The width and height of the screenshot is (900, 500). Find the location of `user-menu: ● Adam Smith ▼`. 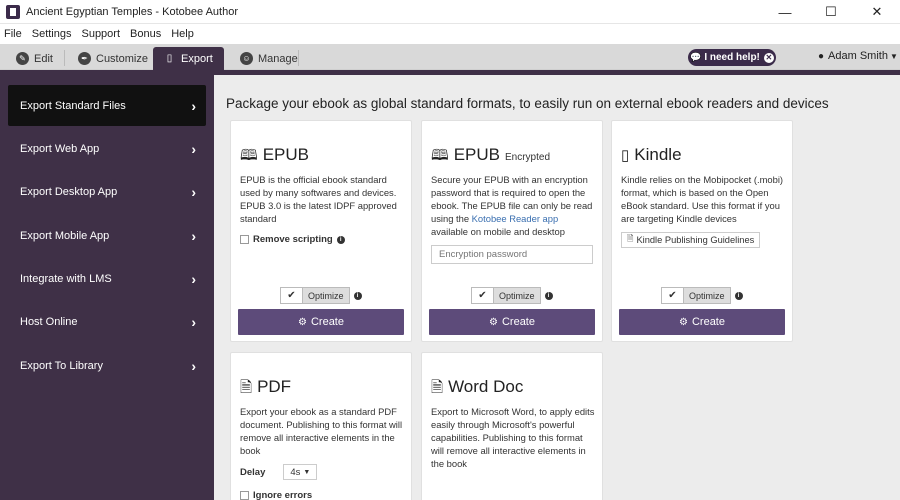

user-menu: ● Adam Smith ▼ is located at coordinates (858, 56).